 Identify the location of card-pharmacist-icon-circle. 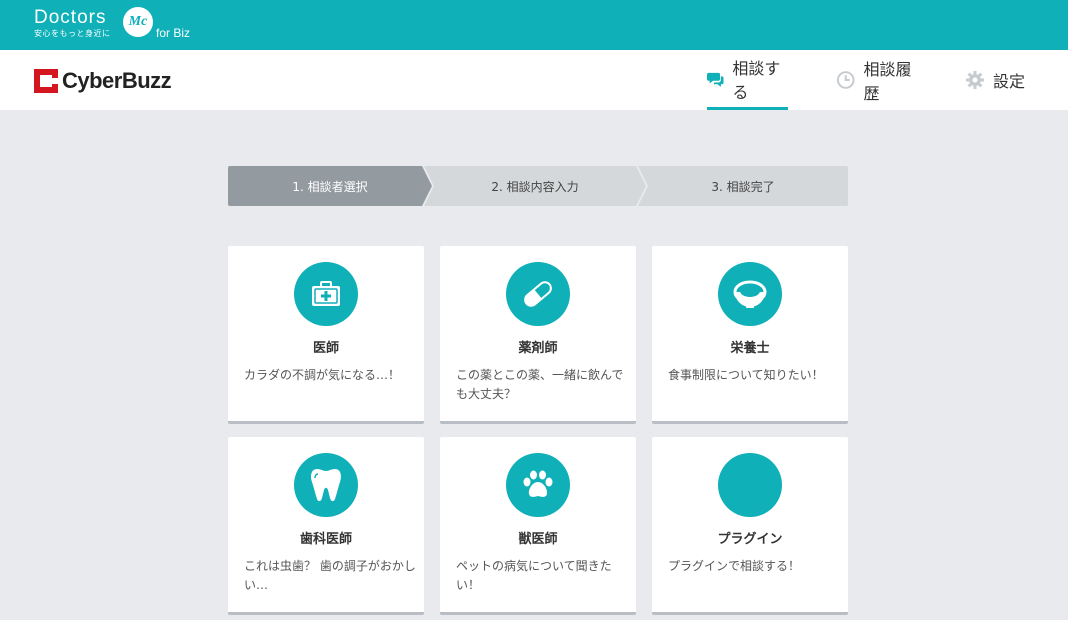
(538, 294).